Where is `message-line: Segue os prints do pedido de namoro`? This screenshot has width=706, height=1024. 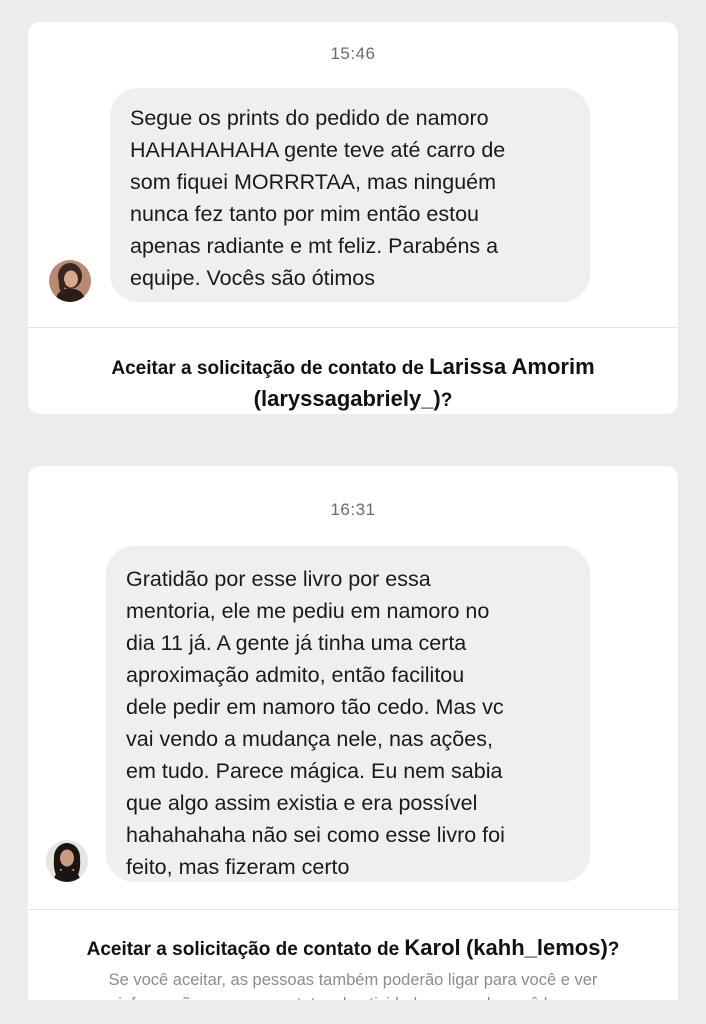 message-line: Segue os prints do pedido de namoro is located at coordinates (309, 118).